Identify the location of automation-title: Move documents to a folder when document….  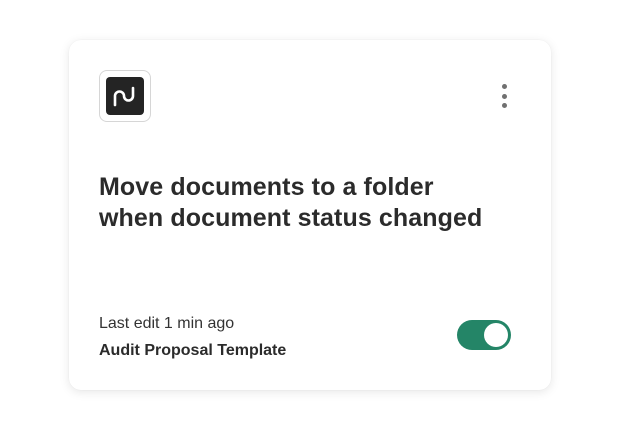
(291, 202).